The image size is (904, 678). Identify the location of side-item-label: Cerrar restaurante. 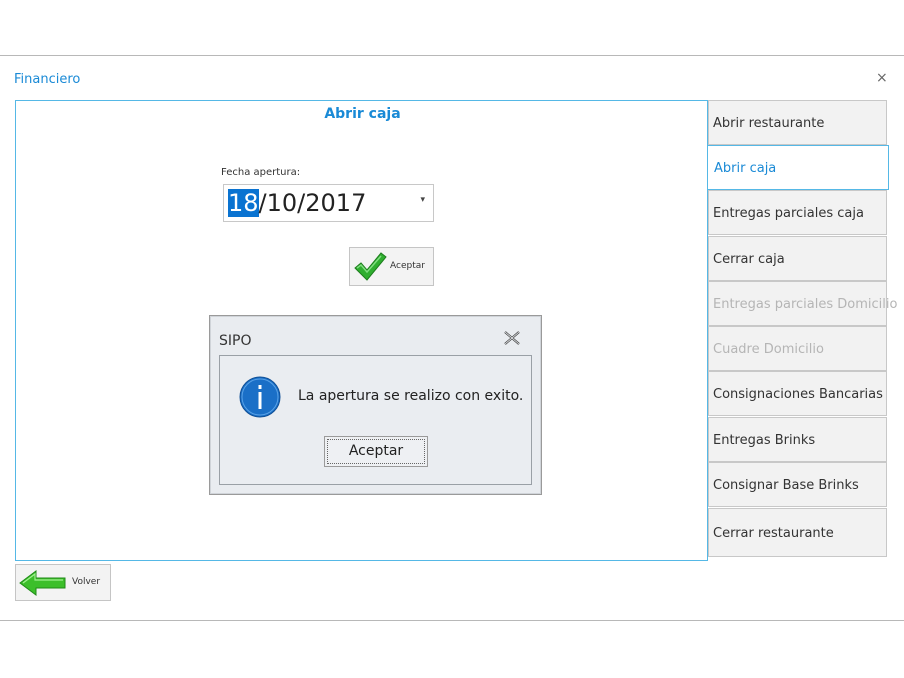
(773, 533).